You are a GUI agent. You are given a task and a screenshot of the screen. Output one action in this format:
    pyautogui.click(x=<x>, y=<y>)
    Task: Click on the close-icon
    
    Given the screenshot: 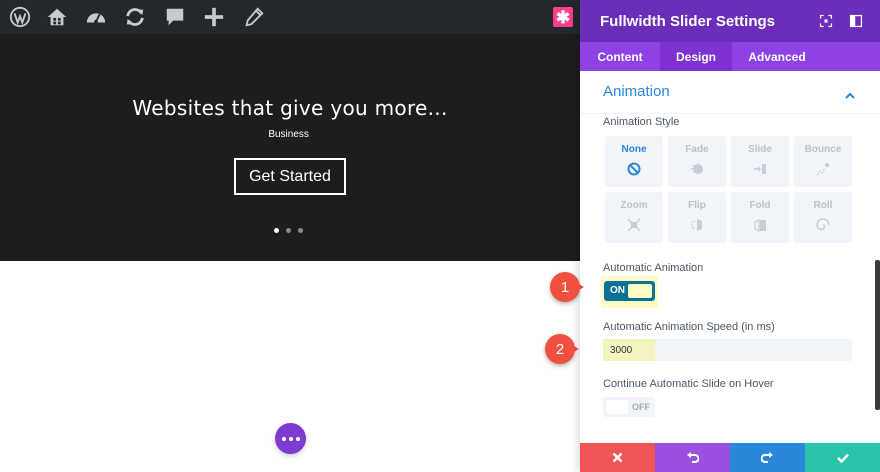 What is the action you would take?
    pyautogui.click(x=617, y=457)
    